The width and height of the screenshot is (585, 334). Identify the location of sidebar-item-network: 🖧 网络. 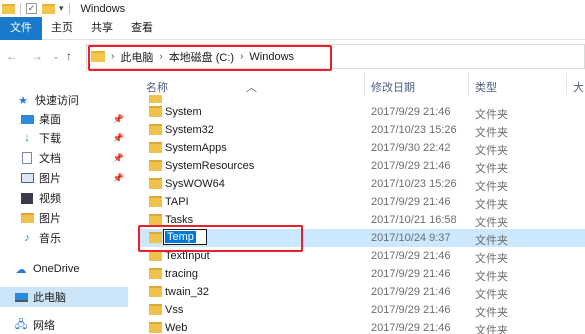
(83, 324).